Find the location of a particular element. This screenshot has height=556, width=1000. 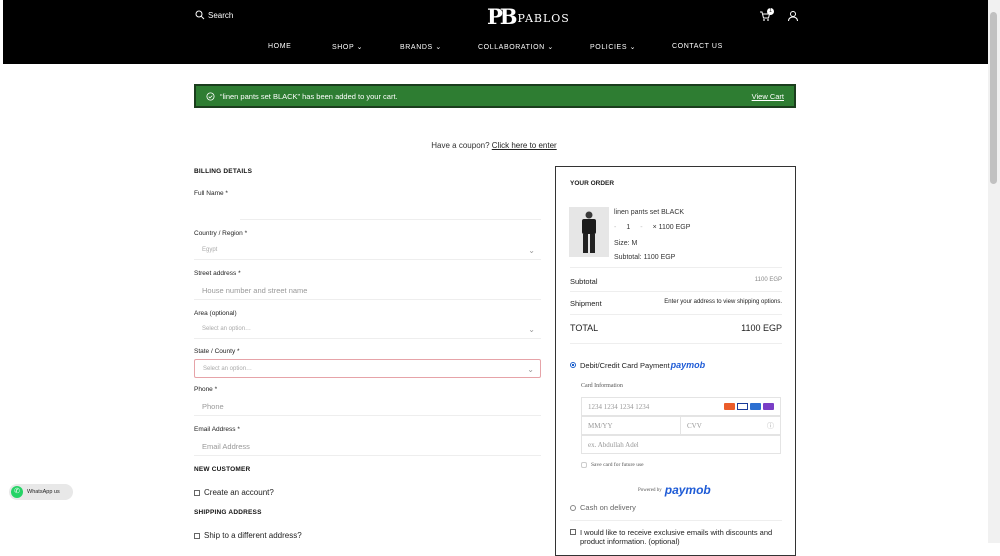

country-select: Egypt ⌄ is located at coordinates (367, 250).